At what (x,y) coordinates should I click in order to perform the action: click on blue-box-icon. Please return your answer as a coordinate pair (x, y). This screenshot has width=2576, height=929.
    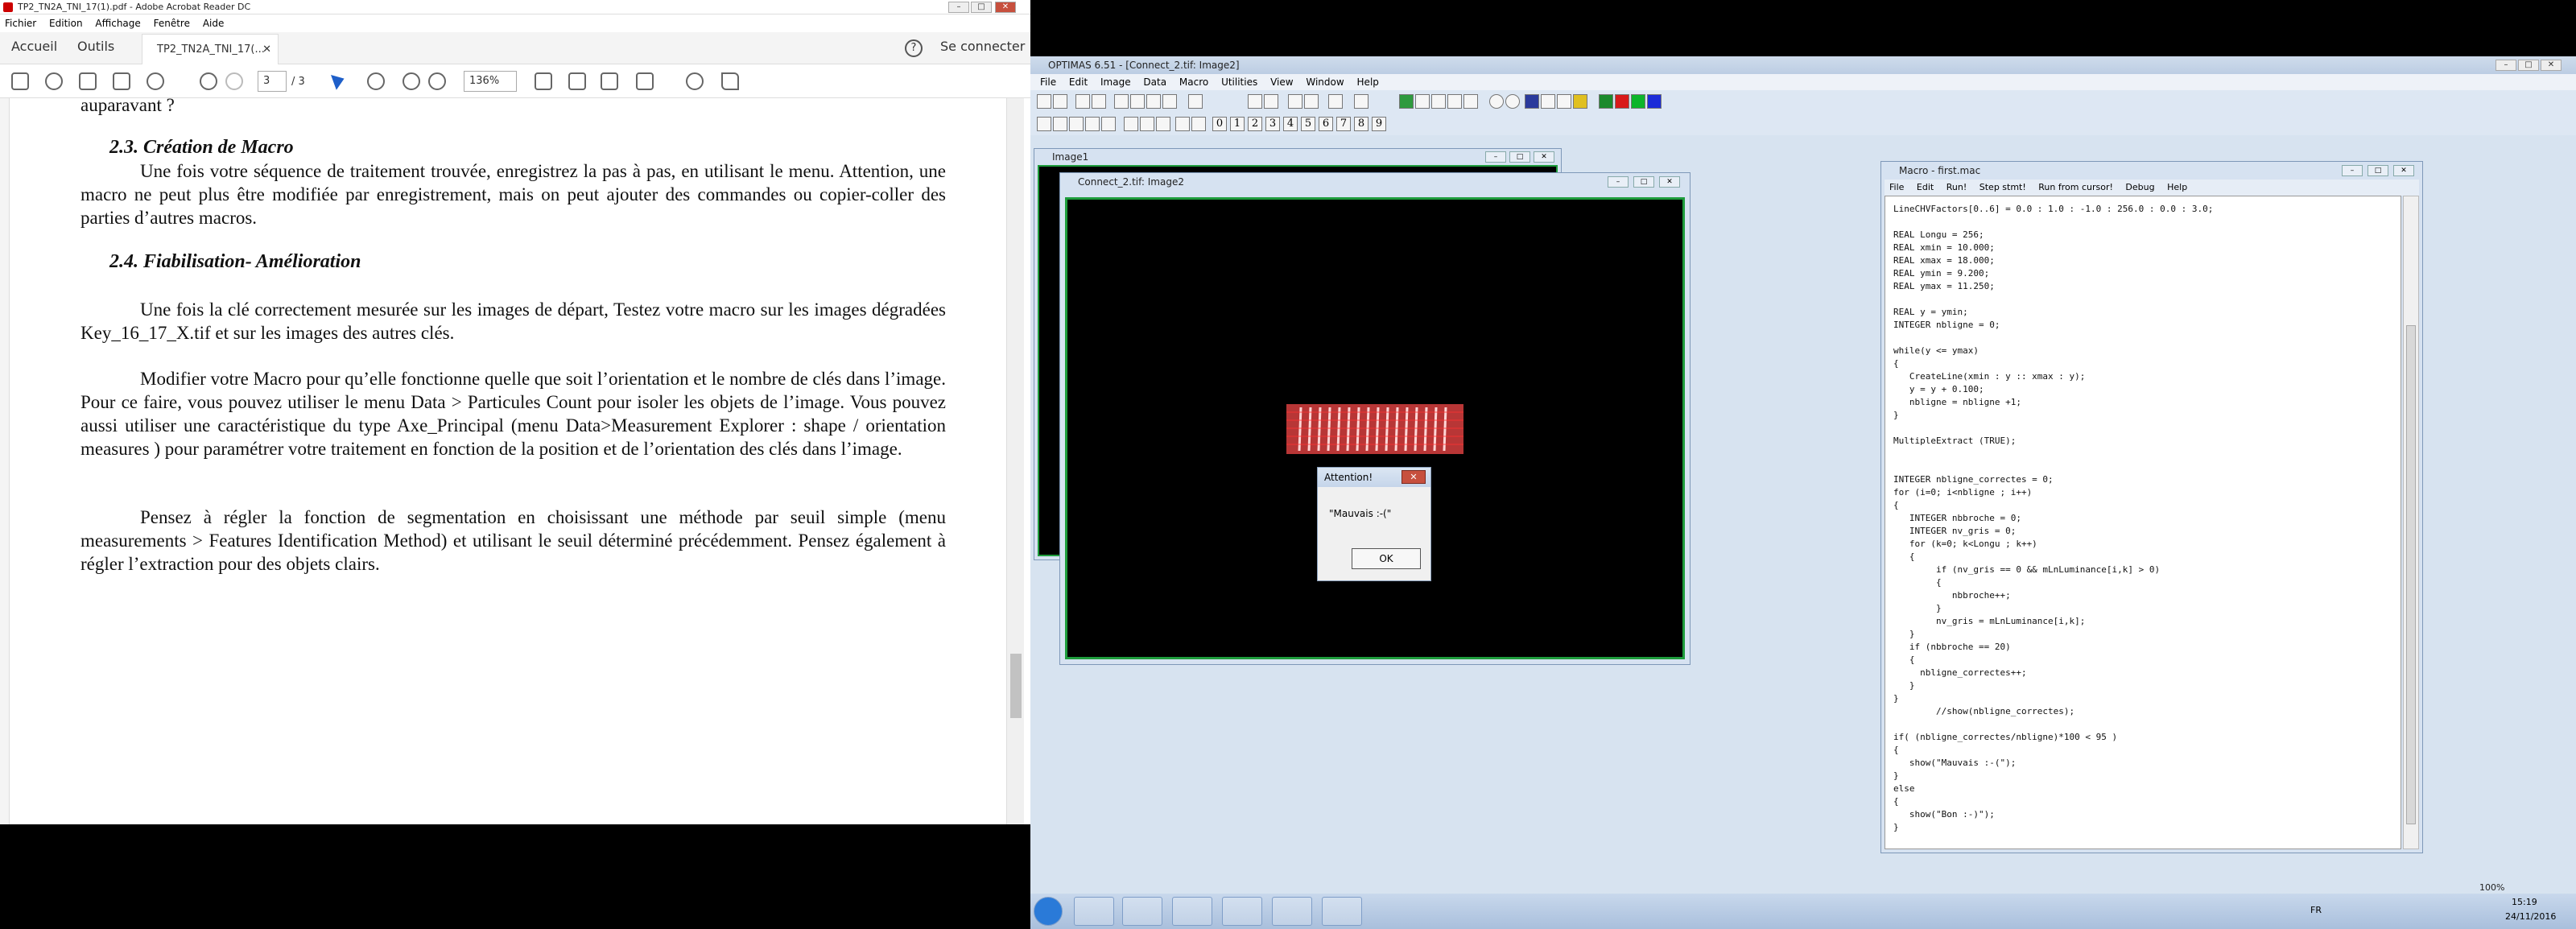
    Looking at the image, I should click on (1654, 101).